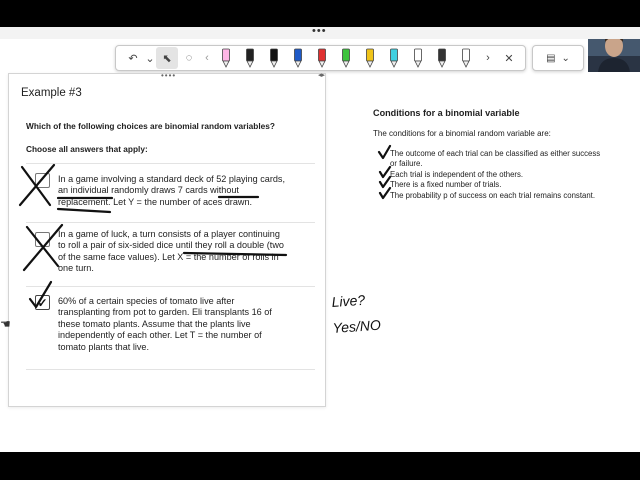 This screenshot has height=480, width=640. What do you see at coordinates (189, 58) in the screenshot?
I see `lasso-icon: ◌` at bounding box center [189, 58].